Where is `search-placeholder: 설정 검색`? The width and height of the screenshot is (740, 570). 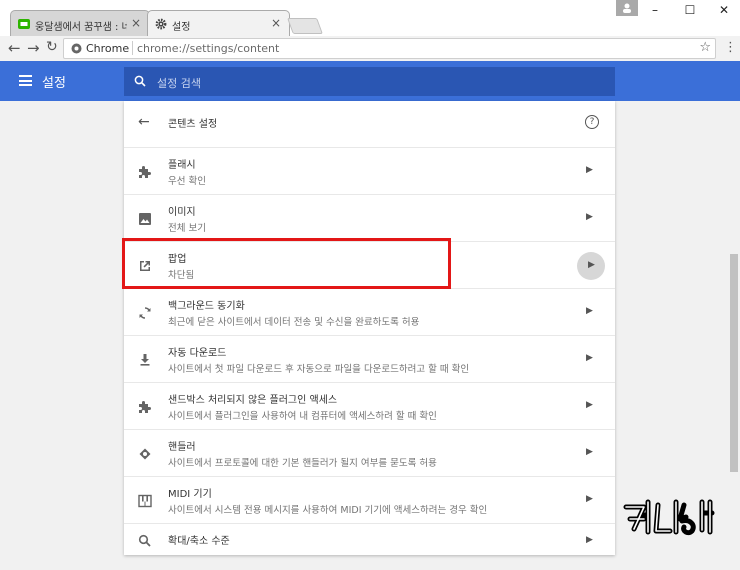
search-placeholder: 설정 검색 is located at coordinates (179, 83).